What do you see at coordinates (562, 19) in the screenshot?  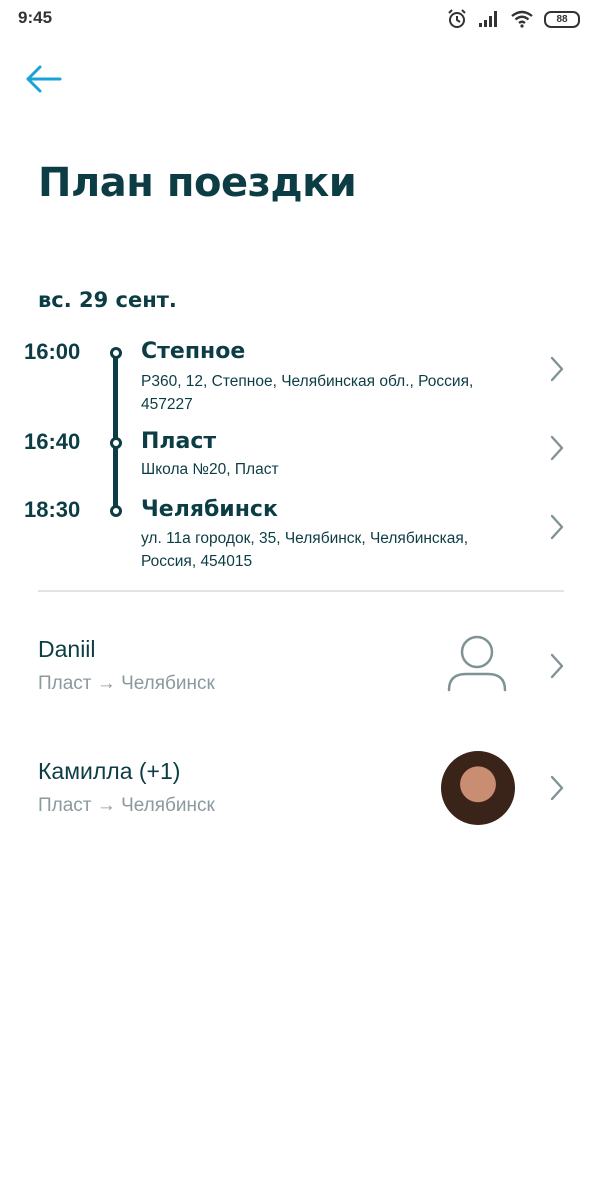 I see `battery-icon: 88` at bounding box center [562, 19].